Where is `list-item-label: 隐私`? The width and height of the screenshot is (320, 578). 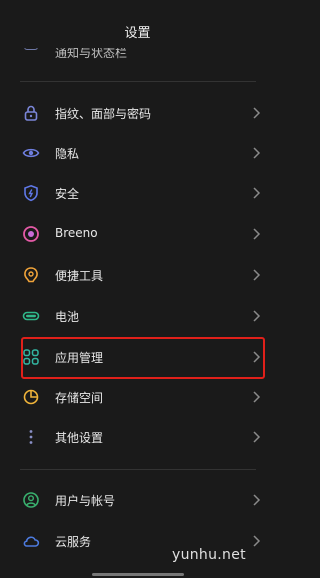
list-item-label: 隐私 is located at coordinates (67, 154).